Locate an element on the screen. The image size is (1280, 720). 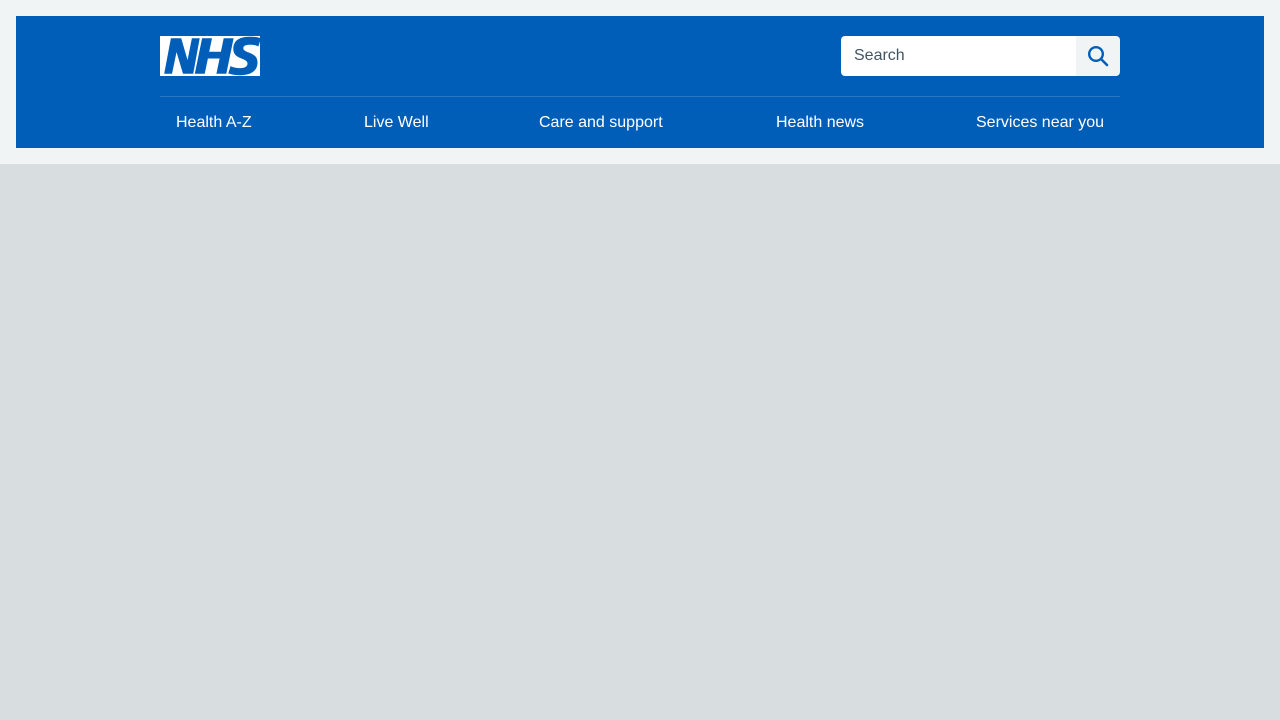
nav-link-health-news: Health news is located at coordinates (820, 123).